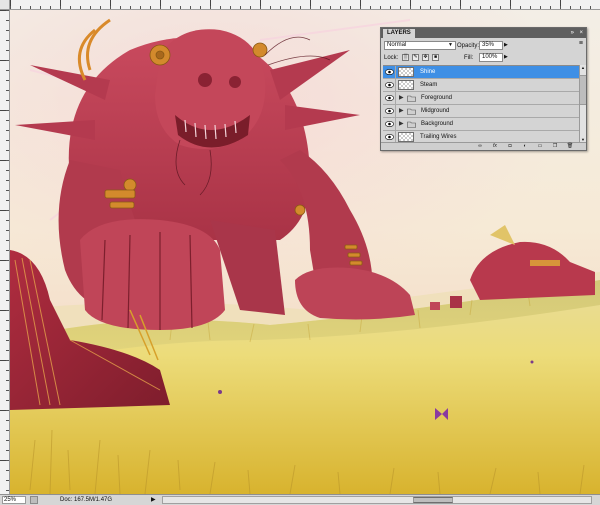  What do you see at coordinates (481, 111) in the screenshot?
I see `layer-row-midground: ▶ Midground` at bounding box center [481, 111].